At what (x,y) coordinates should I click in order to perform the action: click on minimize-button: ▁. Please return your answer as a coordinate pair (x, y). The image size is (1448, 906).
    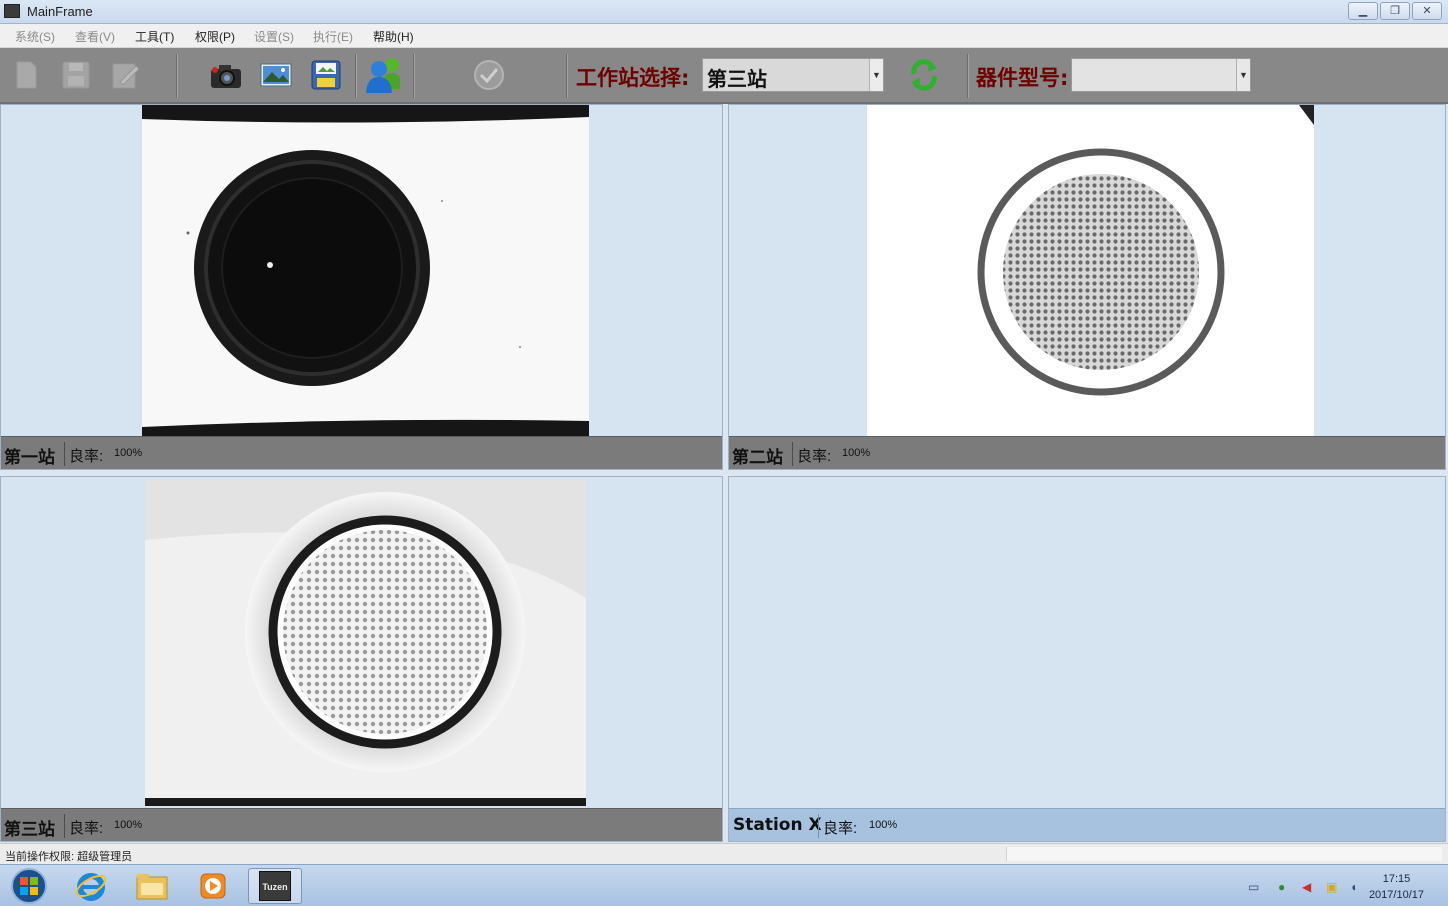
    Looking at the image, I should click on (1363, 11).